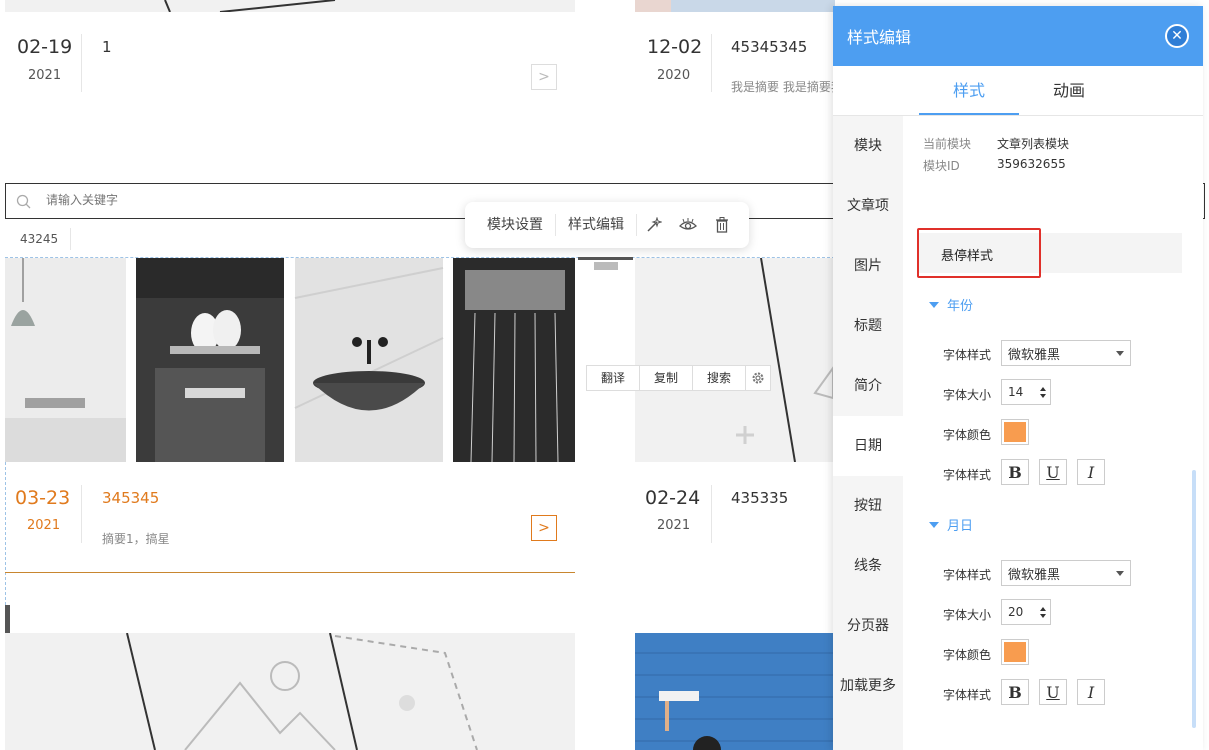 This screenshot has height=750, width=1209. I want to click on day-section-title: 月日, so click(960, 526).